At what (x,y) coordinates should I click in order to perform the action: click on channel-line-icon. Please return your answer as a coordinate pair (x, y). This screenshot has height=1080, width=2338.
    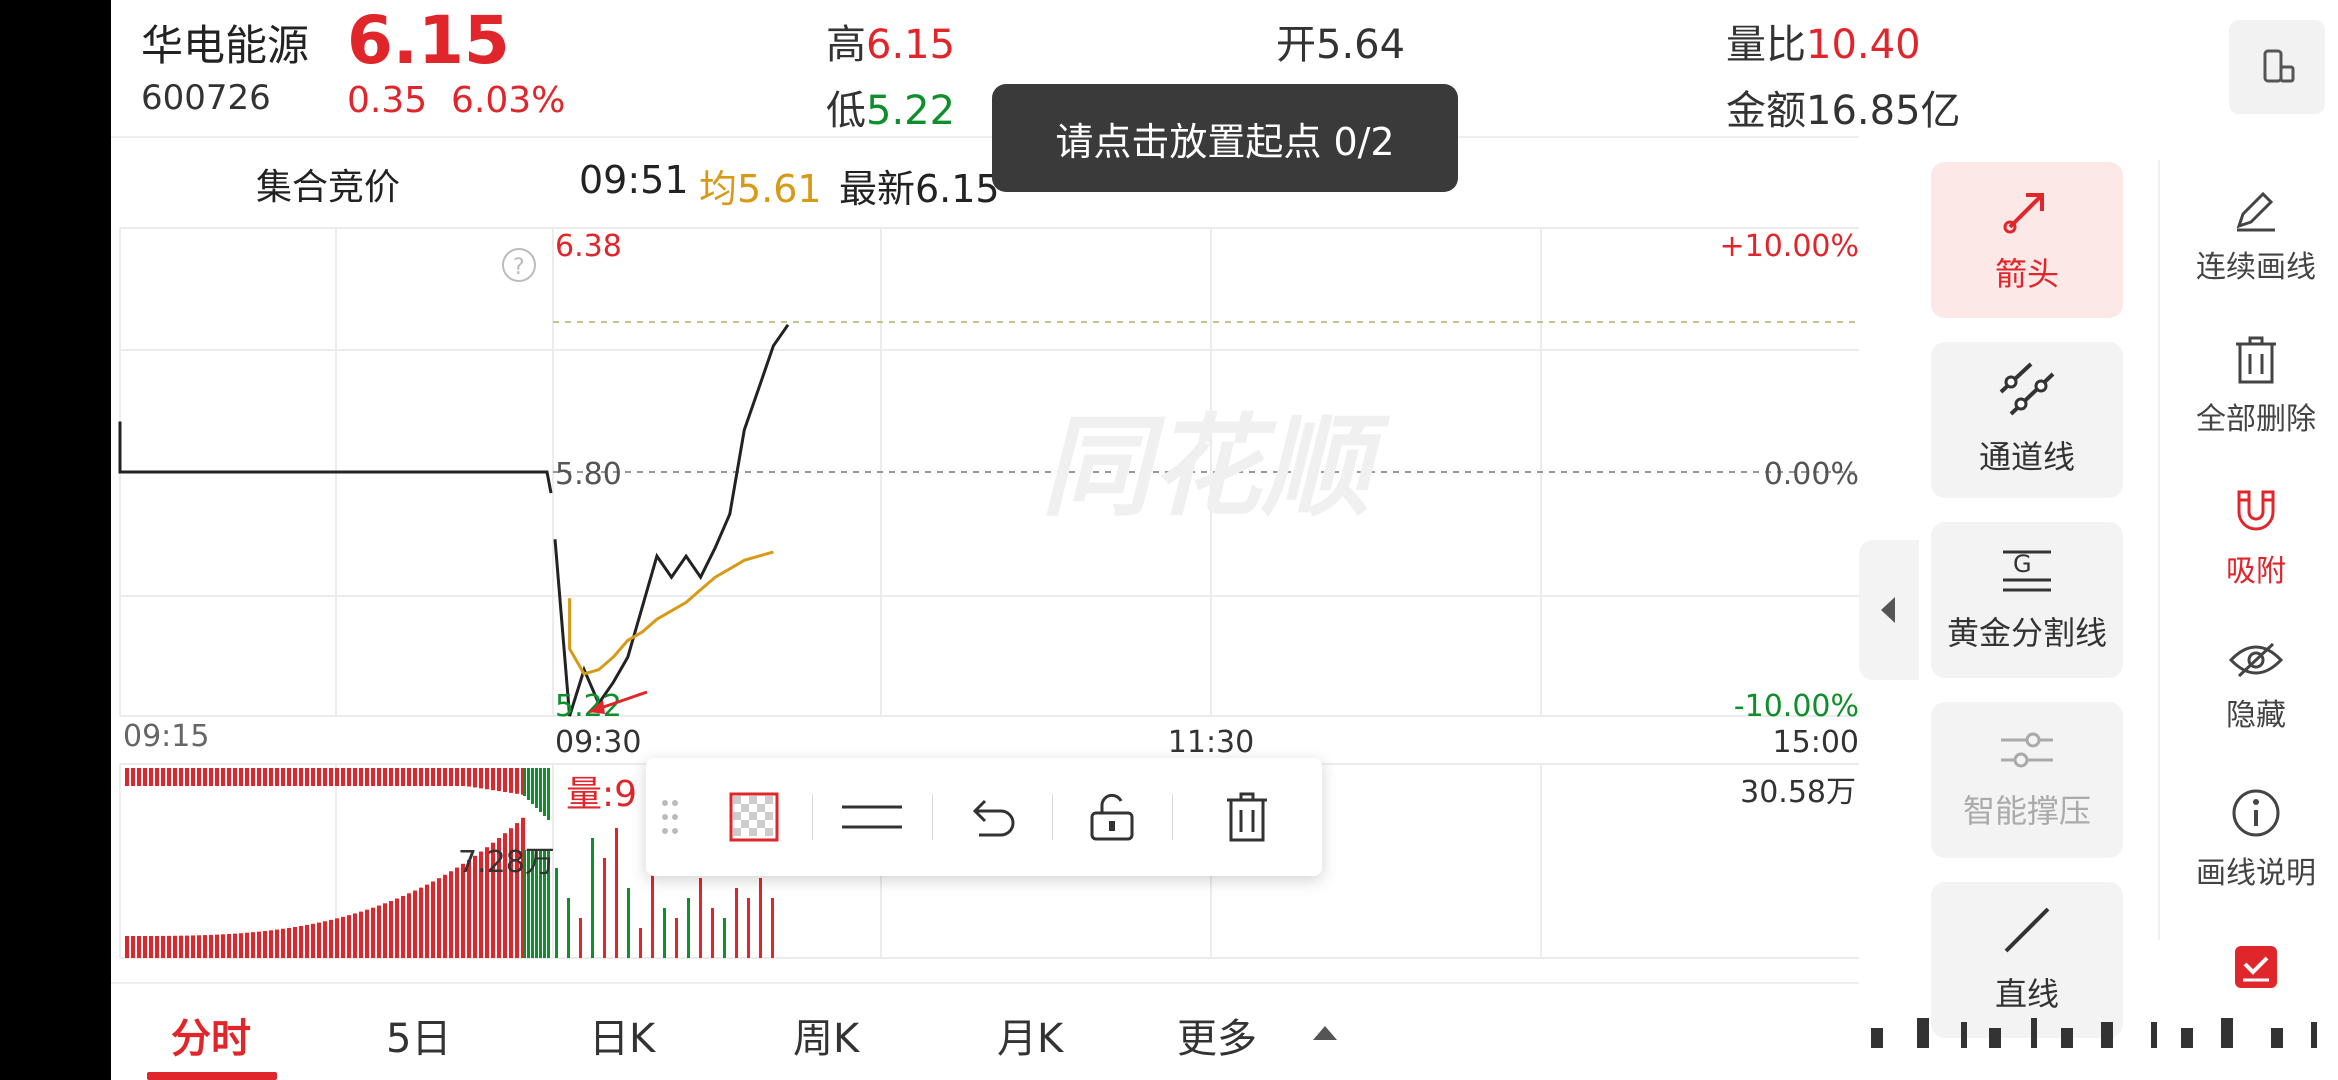
    Looking at the image, I should click on (2027, 389).